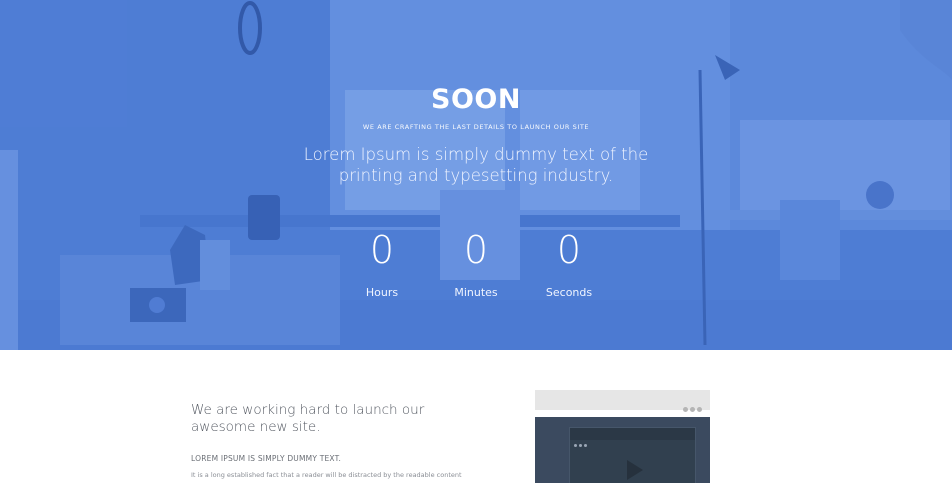  I want to click on browser-mockup-toolbar, so click(622, 401).